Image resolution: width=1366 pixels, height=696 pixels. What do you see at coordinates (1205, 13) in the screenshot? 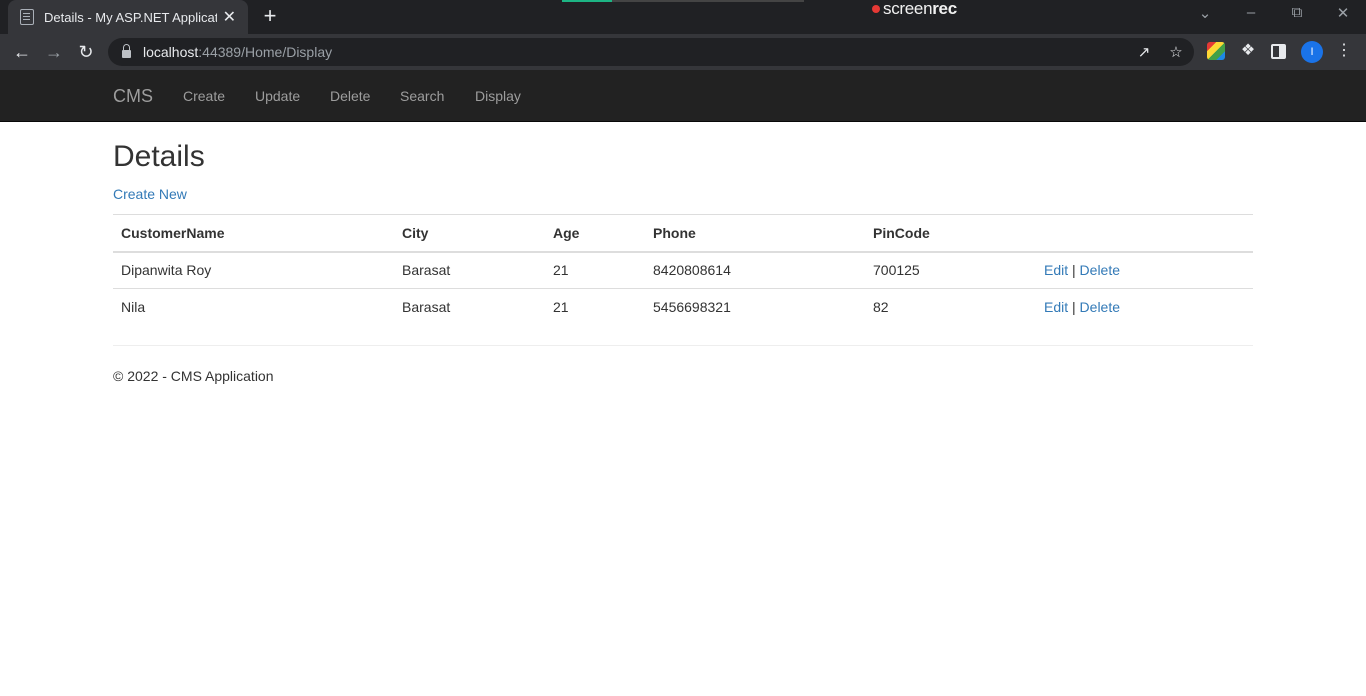
I see `tab-search-icon: ⌄` at bounding box center [1205, 13].